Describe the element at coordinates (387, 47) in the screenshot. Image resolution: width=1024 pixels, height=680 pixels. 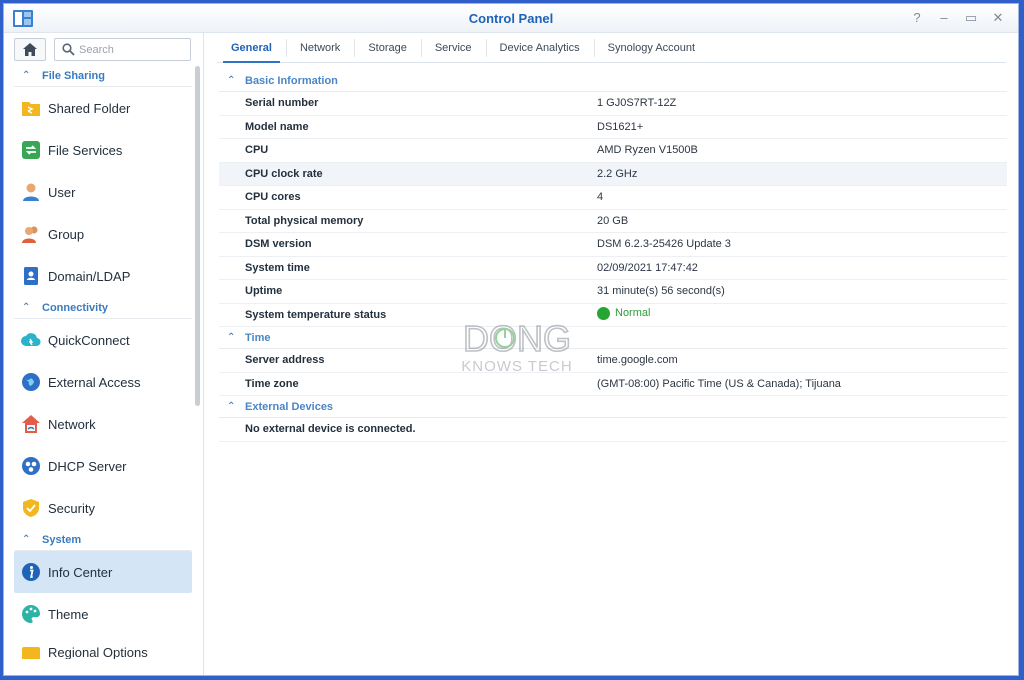
I see `tab-storage: Storage` at that location.